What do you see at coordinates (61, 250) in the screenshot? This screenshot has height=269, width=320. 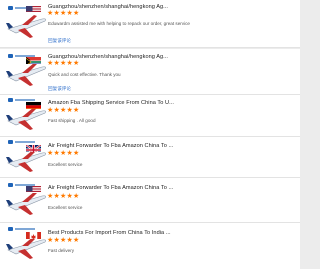 I see `review-text: Fast delivery` at bounding box center [61, 250].